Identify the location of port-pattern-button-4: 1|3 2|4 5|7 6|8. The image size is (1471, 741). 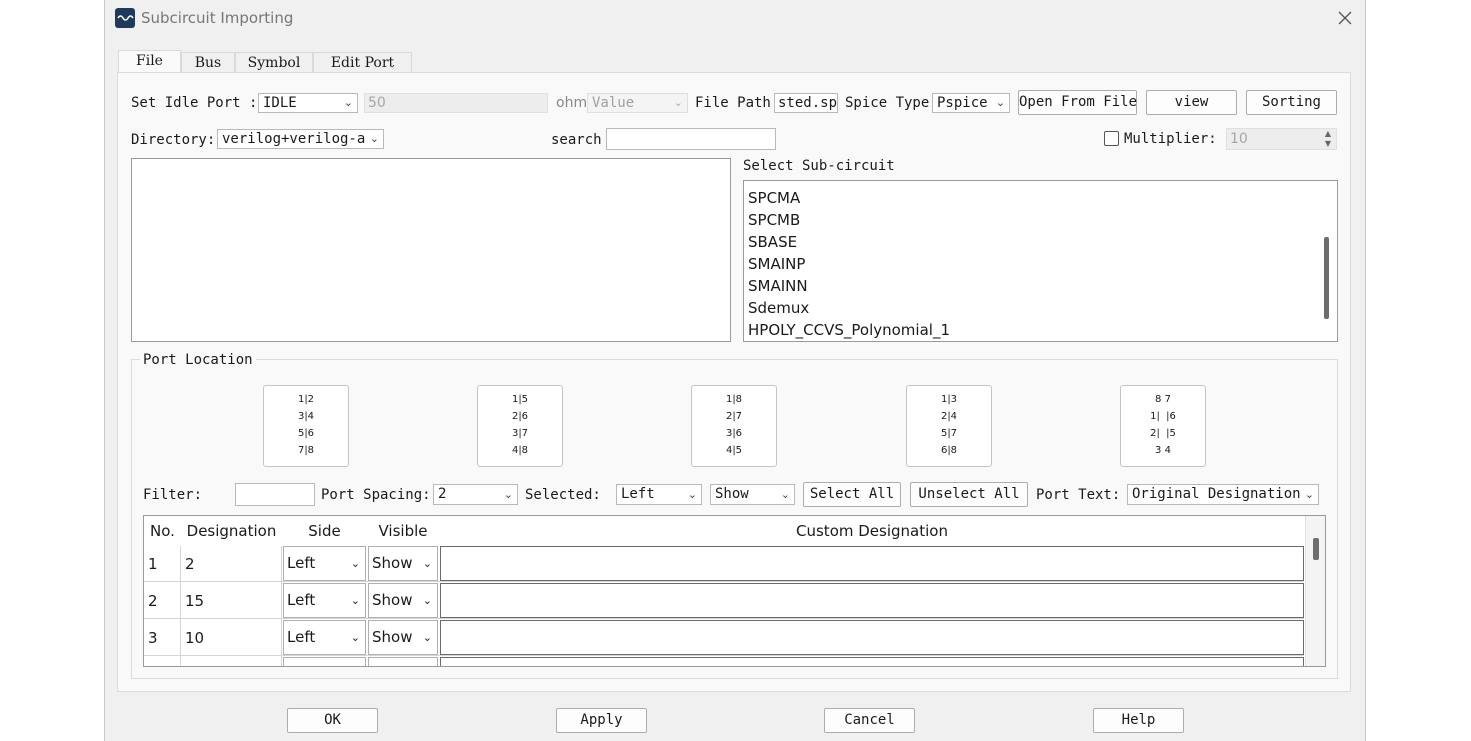
(949, 426).